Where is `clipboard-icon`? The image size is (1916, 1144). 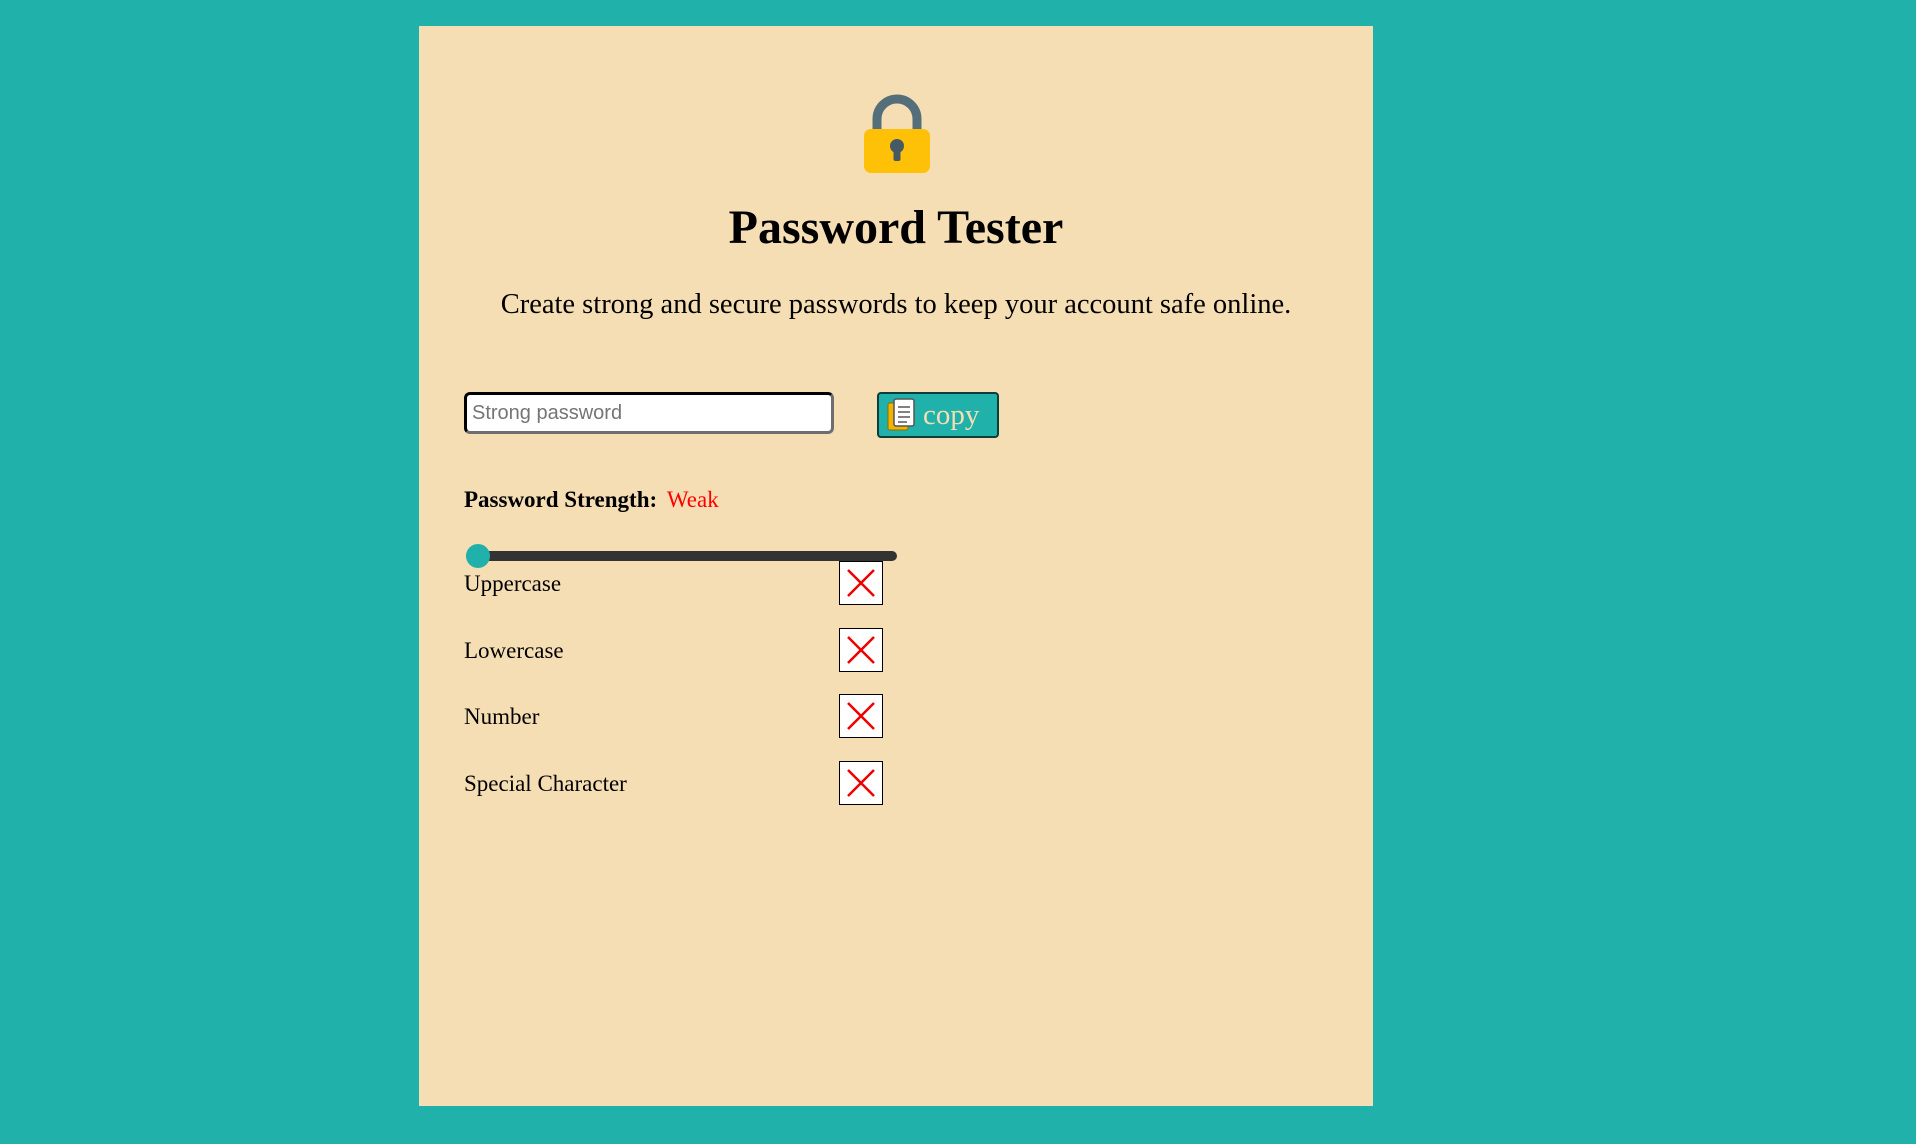
clipboard-icon is located at coordinates (901, 414).